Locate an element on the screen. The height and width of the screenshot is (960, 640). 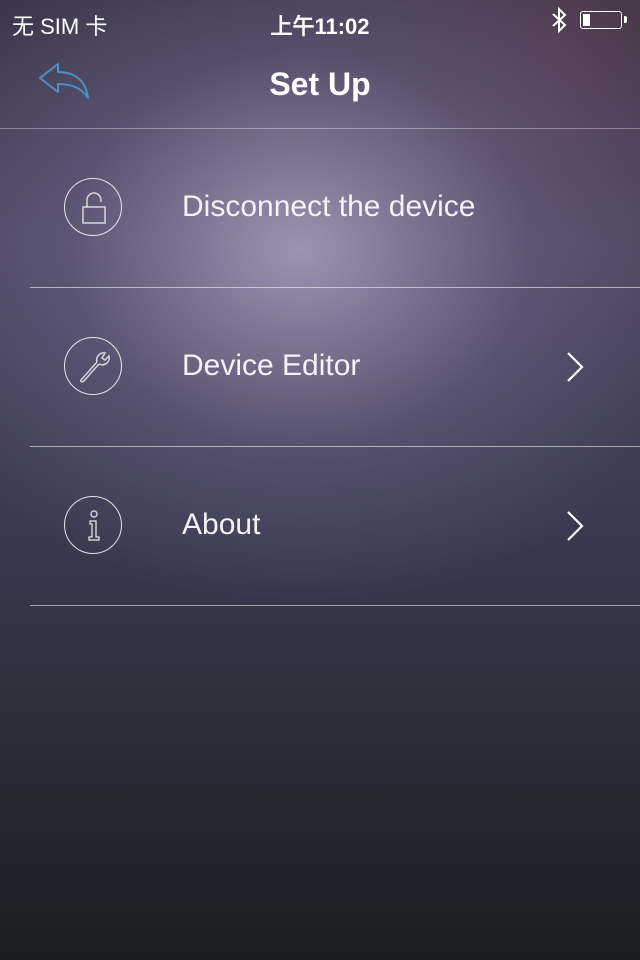
page-title: Set Up is located at coordinates (320, 84).